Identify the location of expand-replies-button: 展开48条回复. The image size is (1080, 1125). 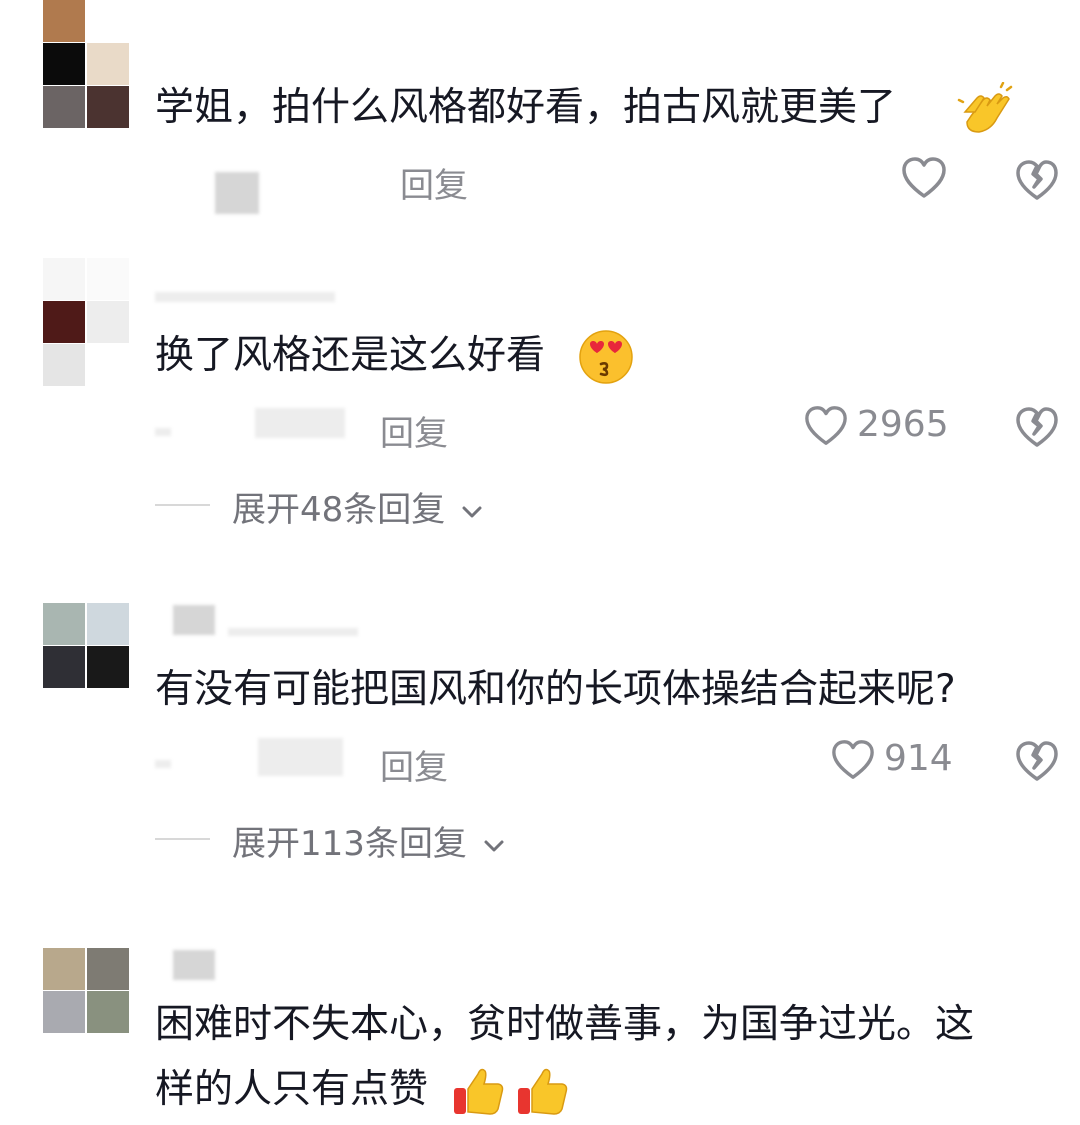
(358, 506).